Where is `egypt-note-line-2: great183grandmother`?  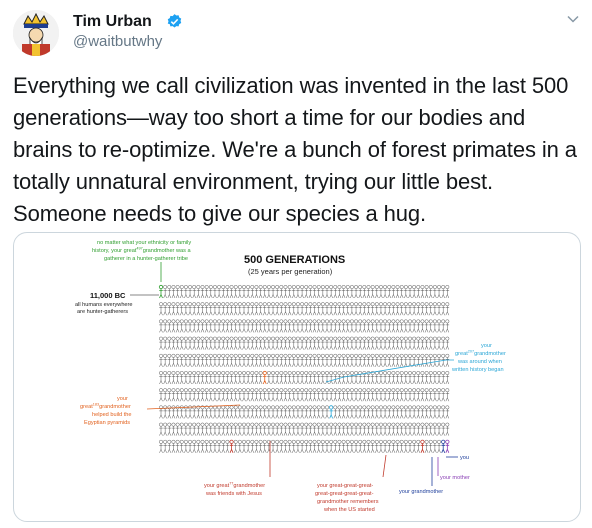 egypt-note-line-2: great183grandmother is located at coordinates (105, 407).